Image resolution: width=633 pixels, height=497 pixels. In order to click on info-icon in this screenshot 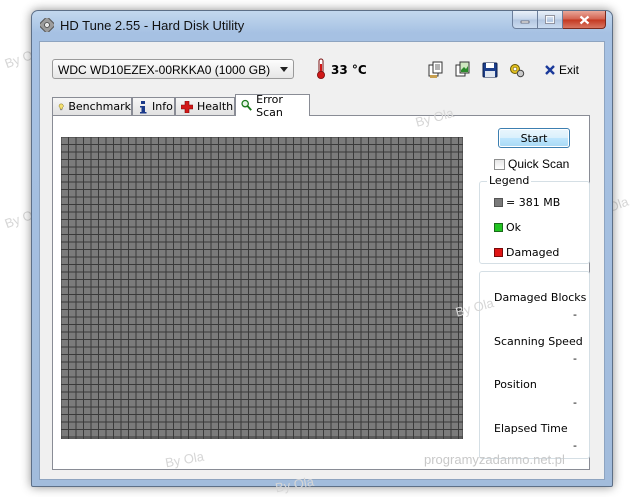, I will do `click(143, 106)`.